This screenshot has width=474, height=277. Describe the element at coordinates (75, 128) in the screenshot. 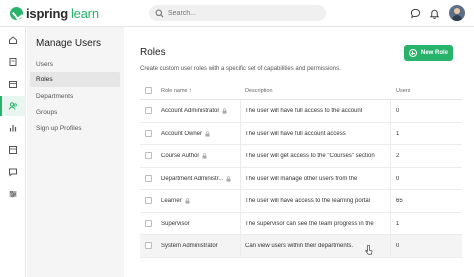

I see `sidebar-item-signup-profiles: Sign up Profiles` at that location.